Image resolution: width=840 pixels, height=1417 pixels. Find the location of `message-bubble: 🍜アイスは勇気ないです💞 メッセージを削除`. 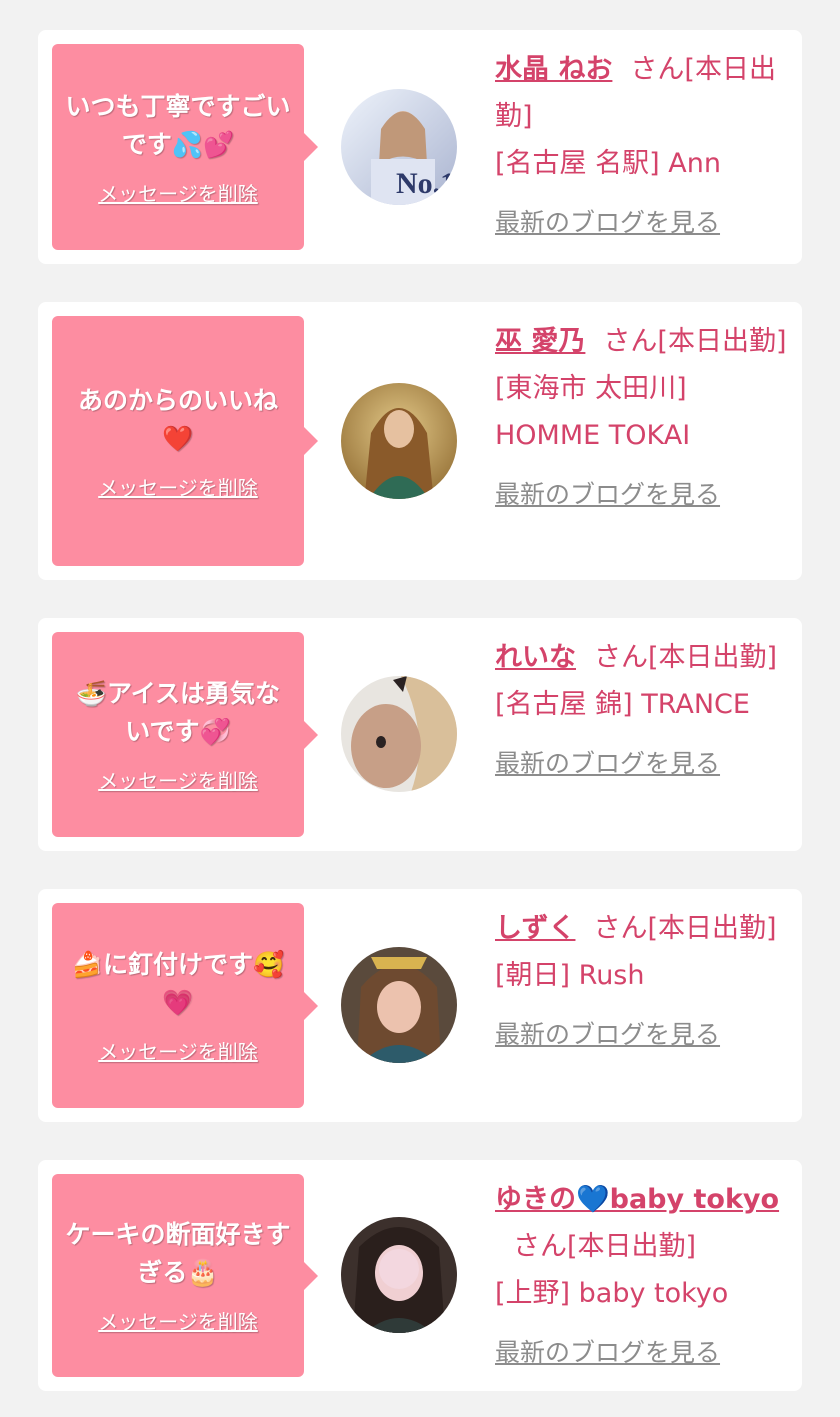

message-bubble: 🍜アイスは勇気ないです💞 メッセージを削除 is located at coordinates (185, 734).